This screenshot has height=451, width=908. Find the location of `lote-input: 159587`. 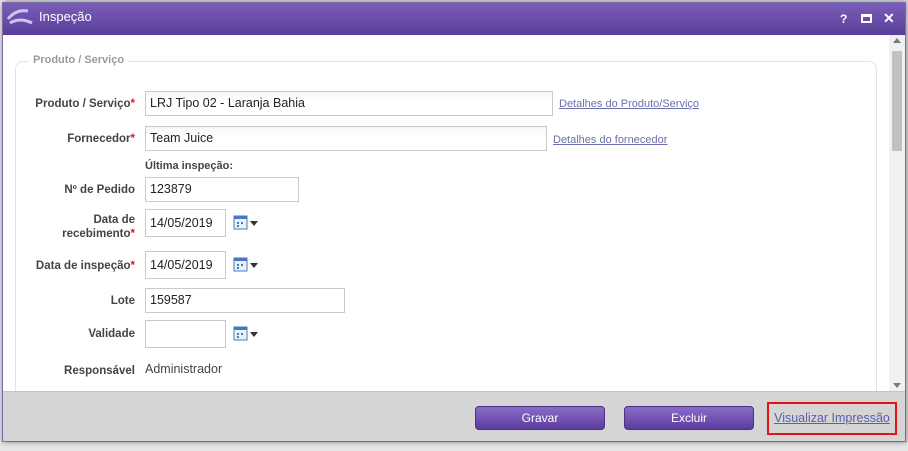

lote-input: 159587 is located at coordinates (245, 300).